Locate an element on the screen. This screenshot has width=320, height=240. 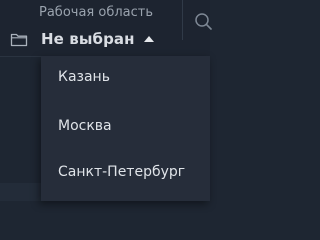
workspace-label: Рабочая область is located at coordinates (96, 12).